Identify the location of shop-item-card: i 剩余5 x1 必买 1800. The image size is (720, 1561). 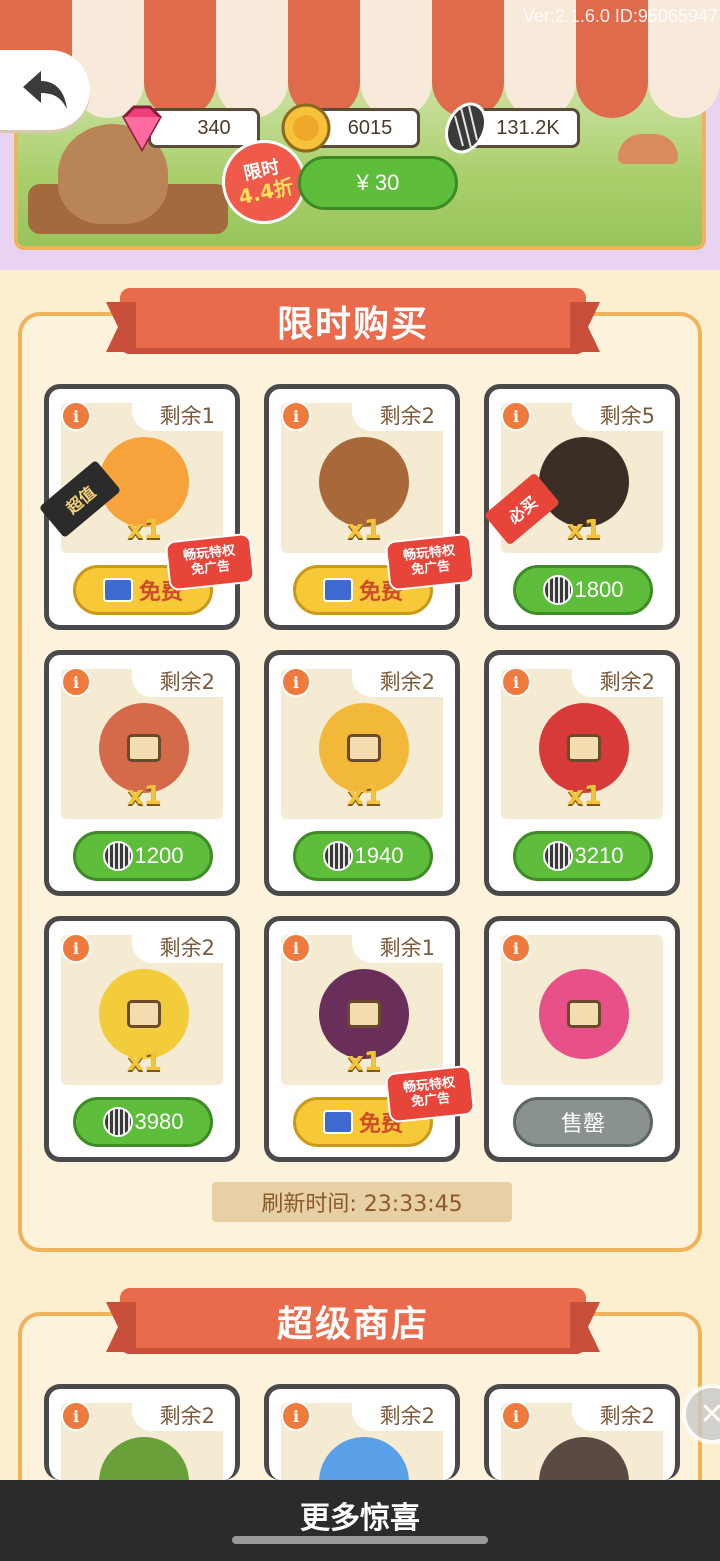
(581, 507).